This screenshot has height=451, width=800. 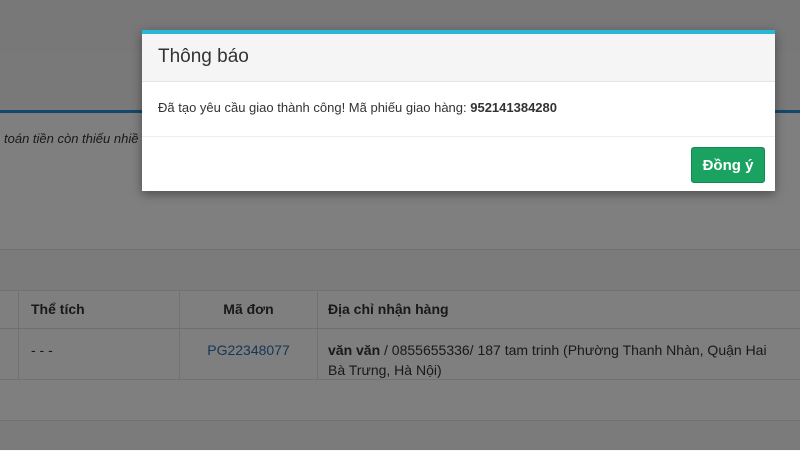 I want to click on dialog-title: Thông báo, so click(x=203, y=56).